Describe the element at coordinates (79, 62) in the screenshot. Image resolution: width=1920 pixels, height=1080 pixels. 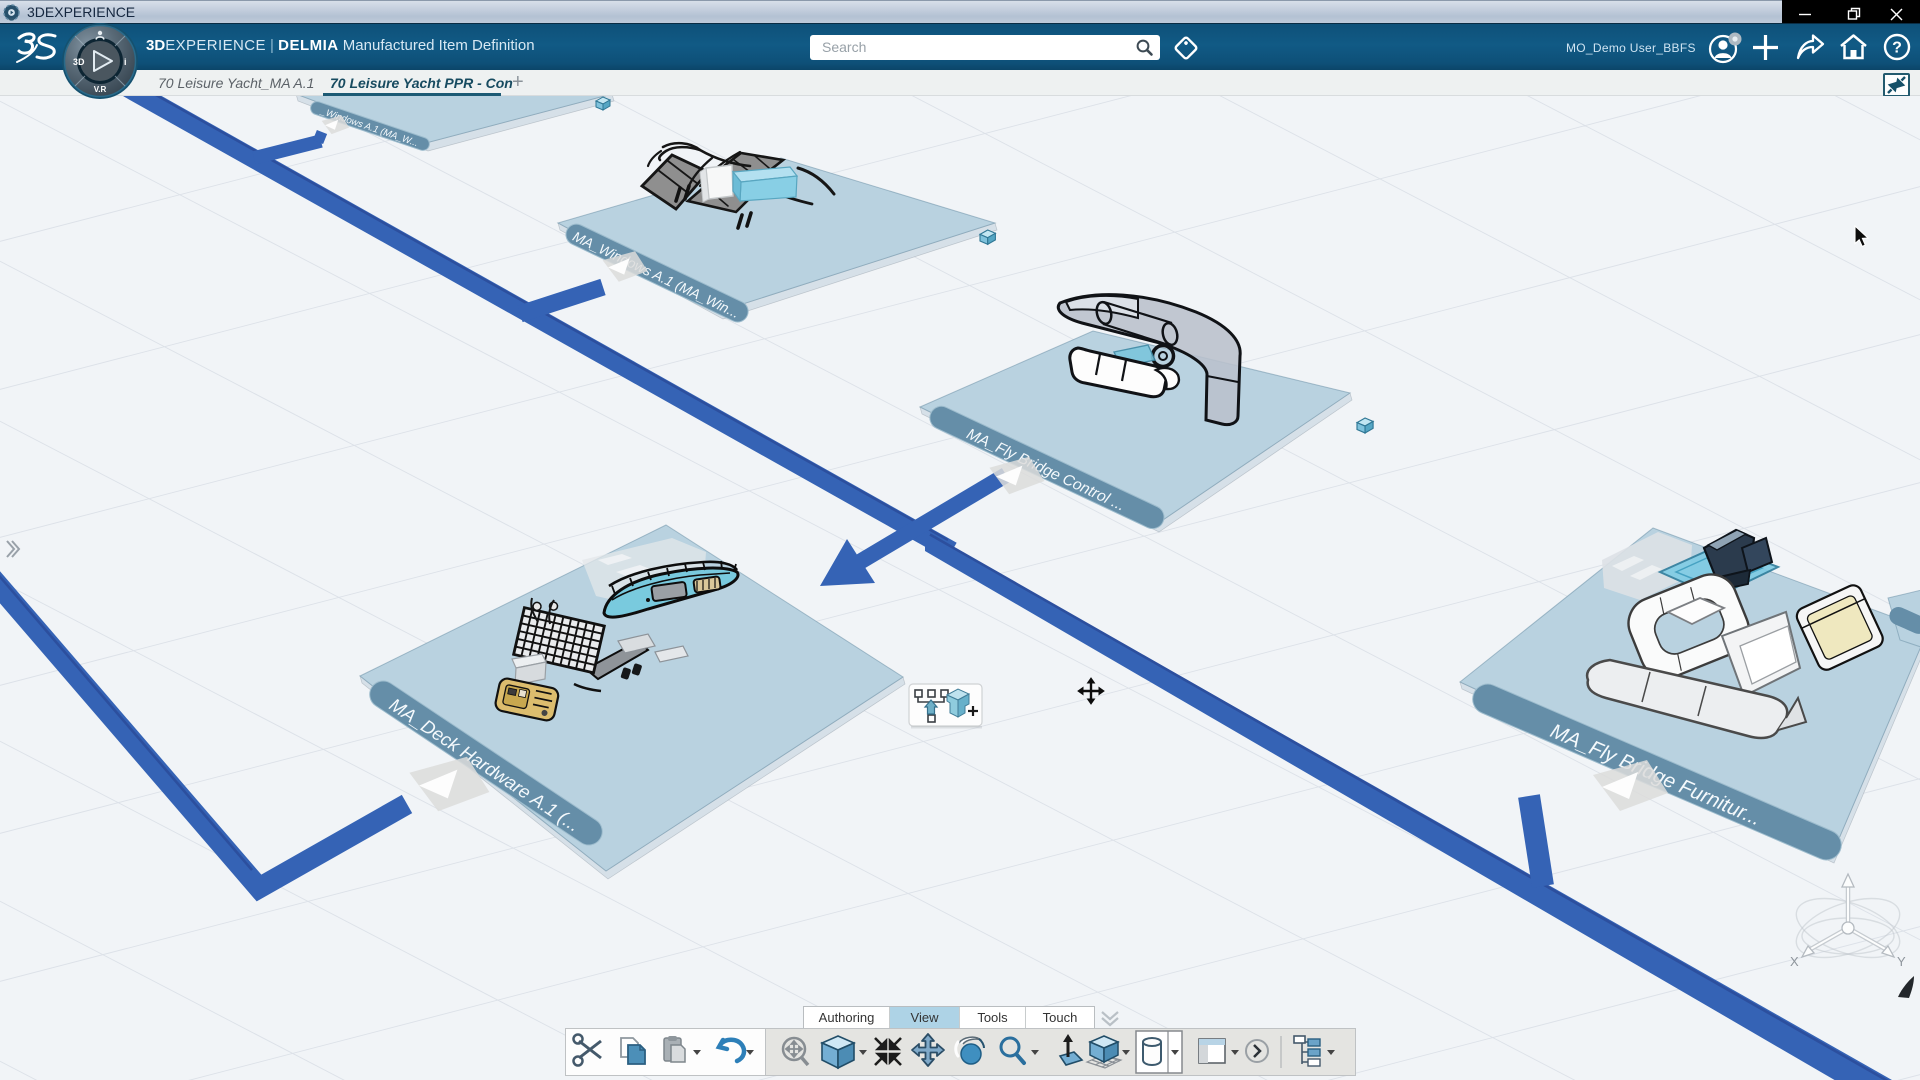
I see `svg-text: 3D` at that location.